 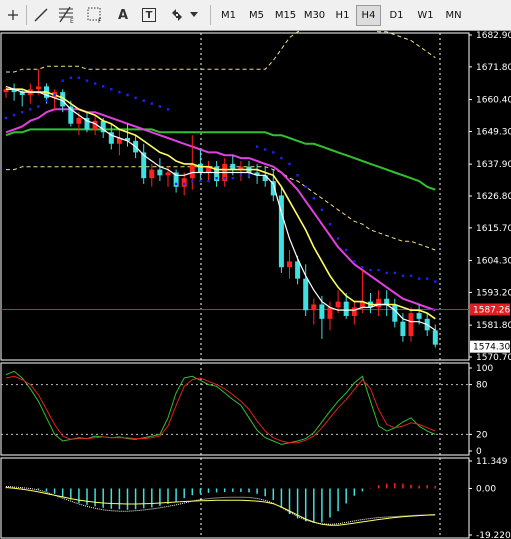 I want to click on line-icon, so click(x=41, y=15).